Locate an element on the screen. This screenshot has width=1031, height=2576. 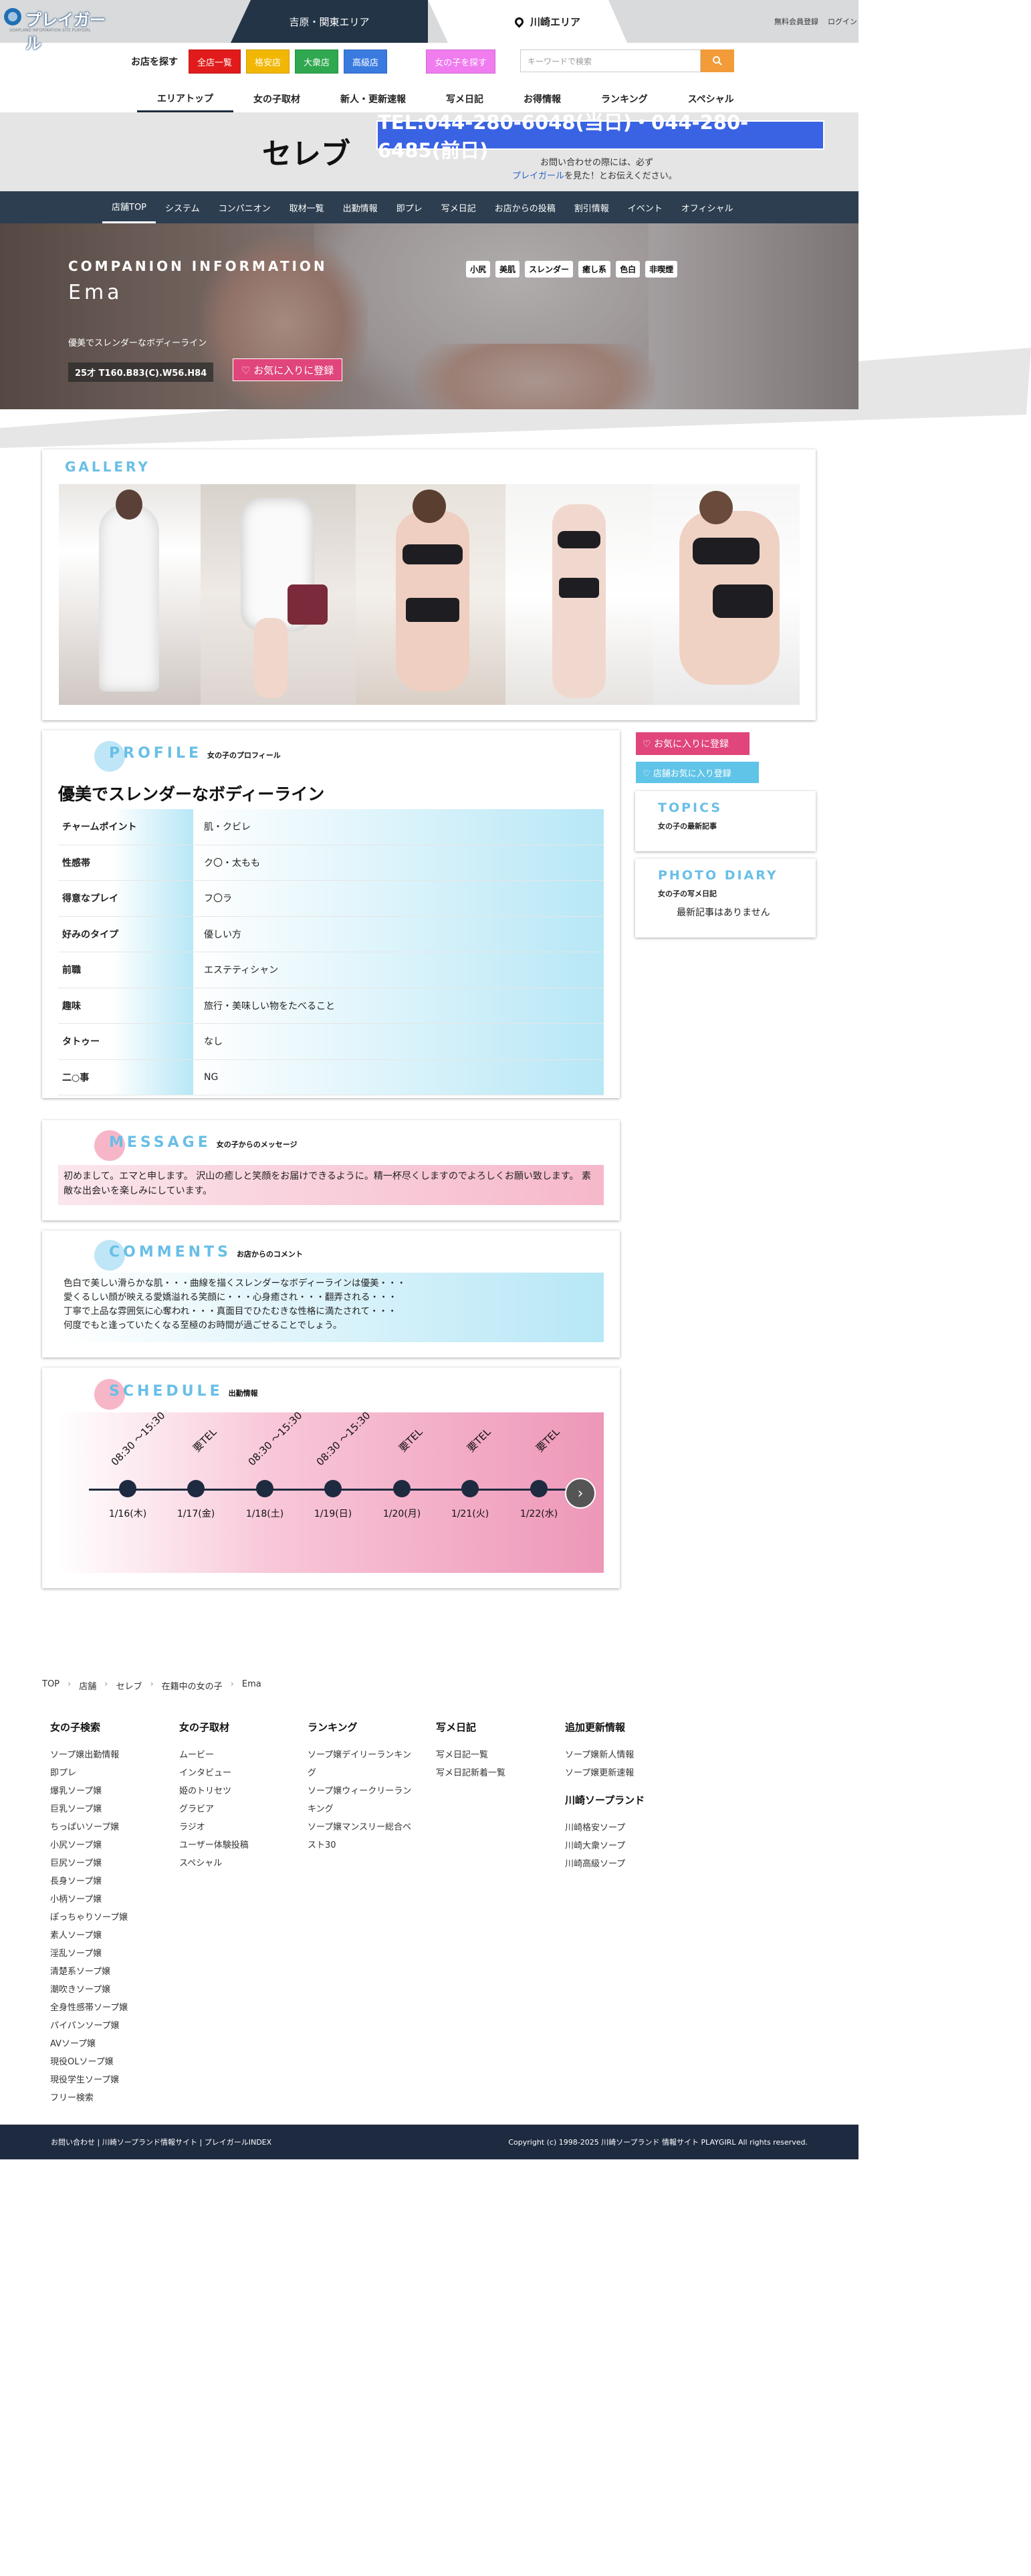
footer-link: 全身性感帯ソープ嬢 is located at coordinates (107, 2008).